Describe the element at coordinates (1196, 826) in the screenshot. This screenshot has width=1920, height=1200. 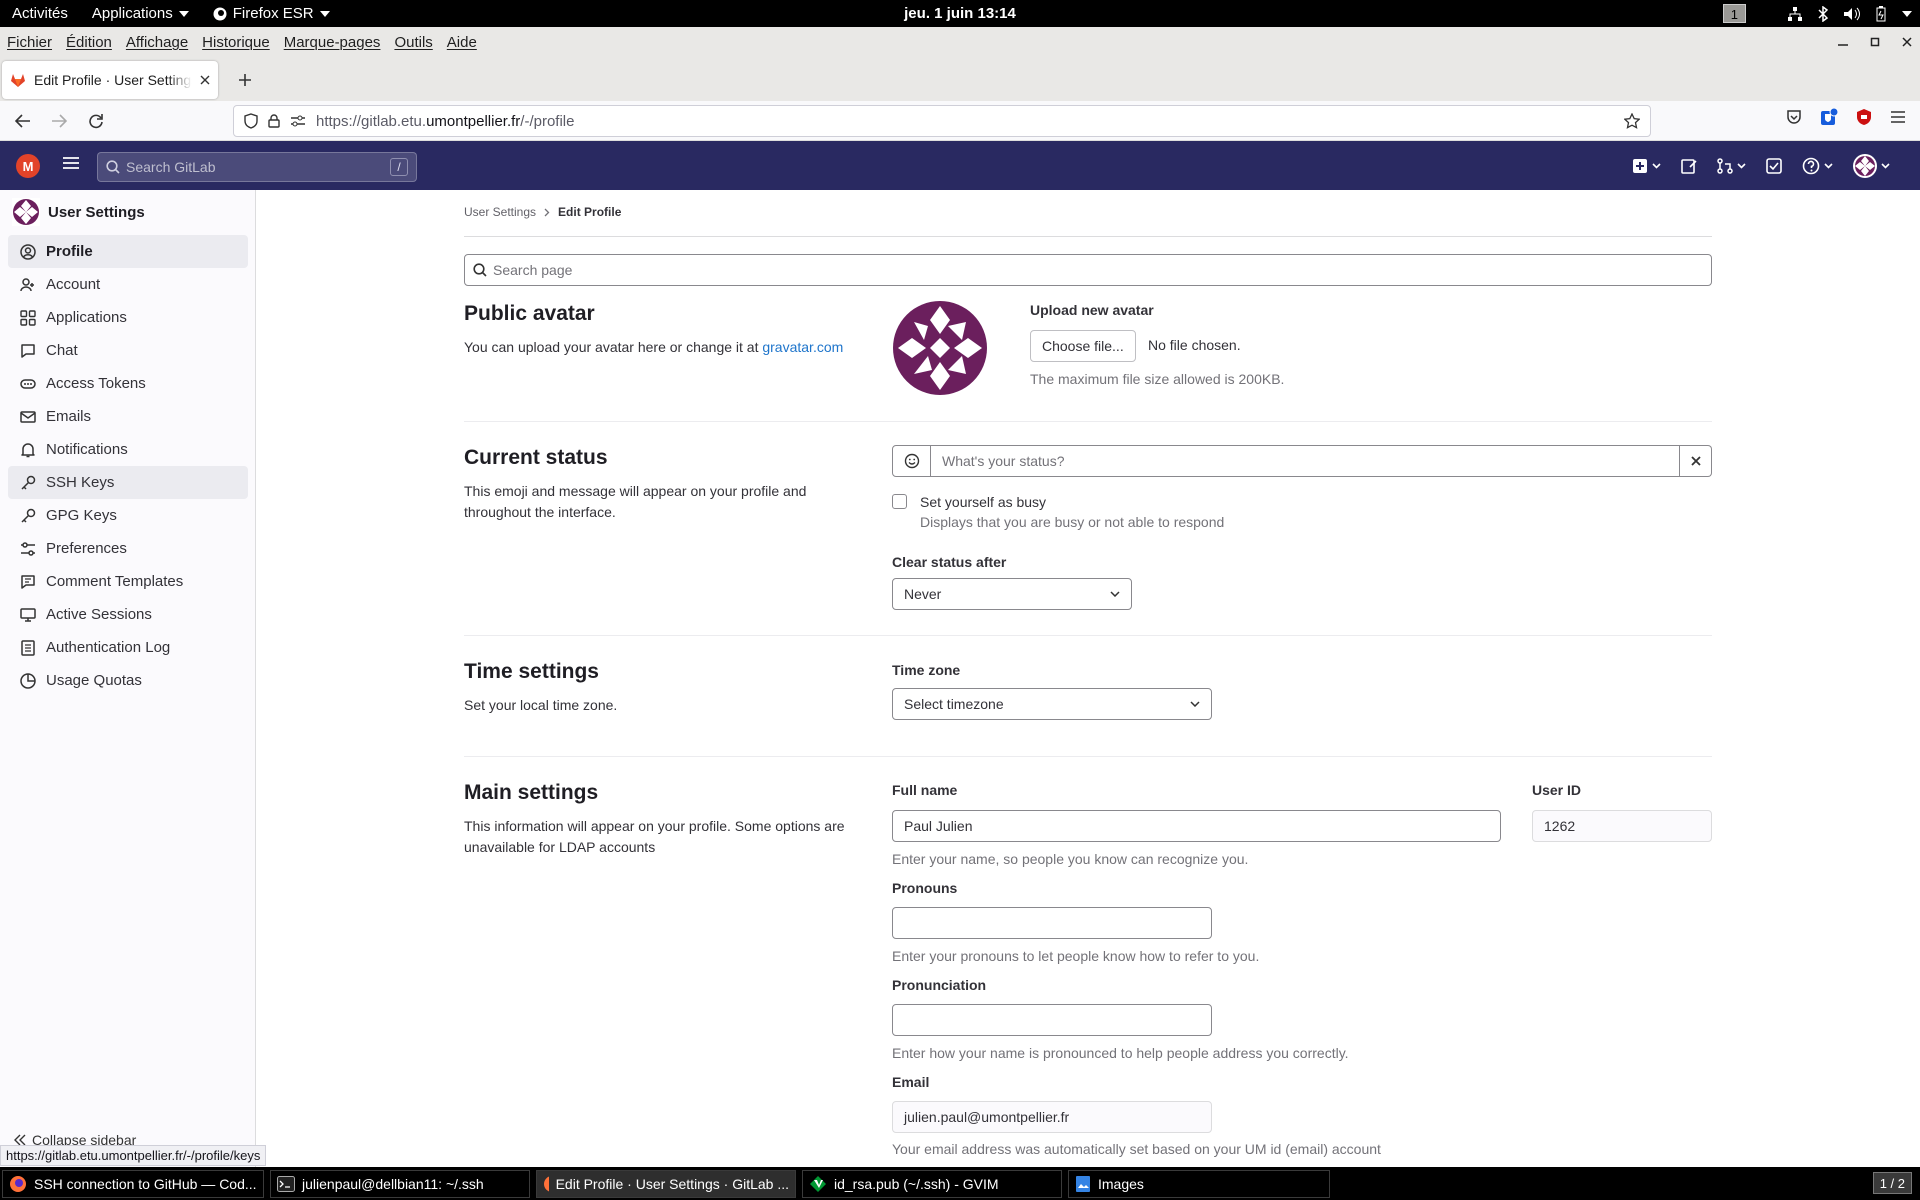
I see `full-name-input: Paul Julien` at that location.